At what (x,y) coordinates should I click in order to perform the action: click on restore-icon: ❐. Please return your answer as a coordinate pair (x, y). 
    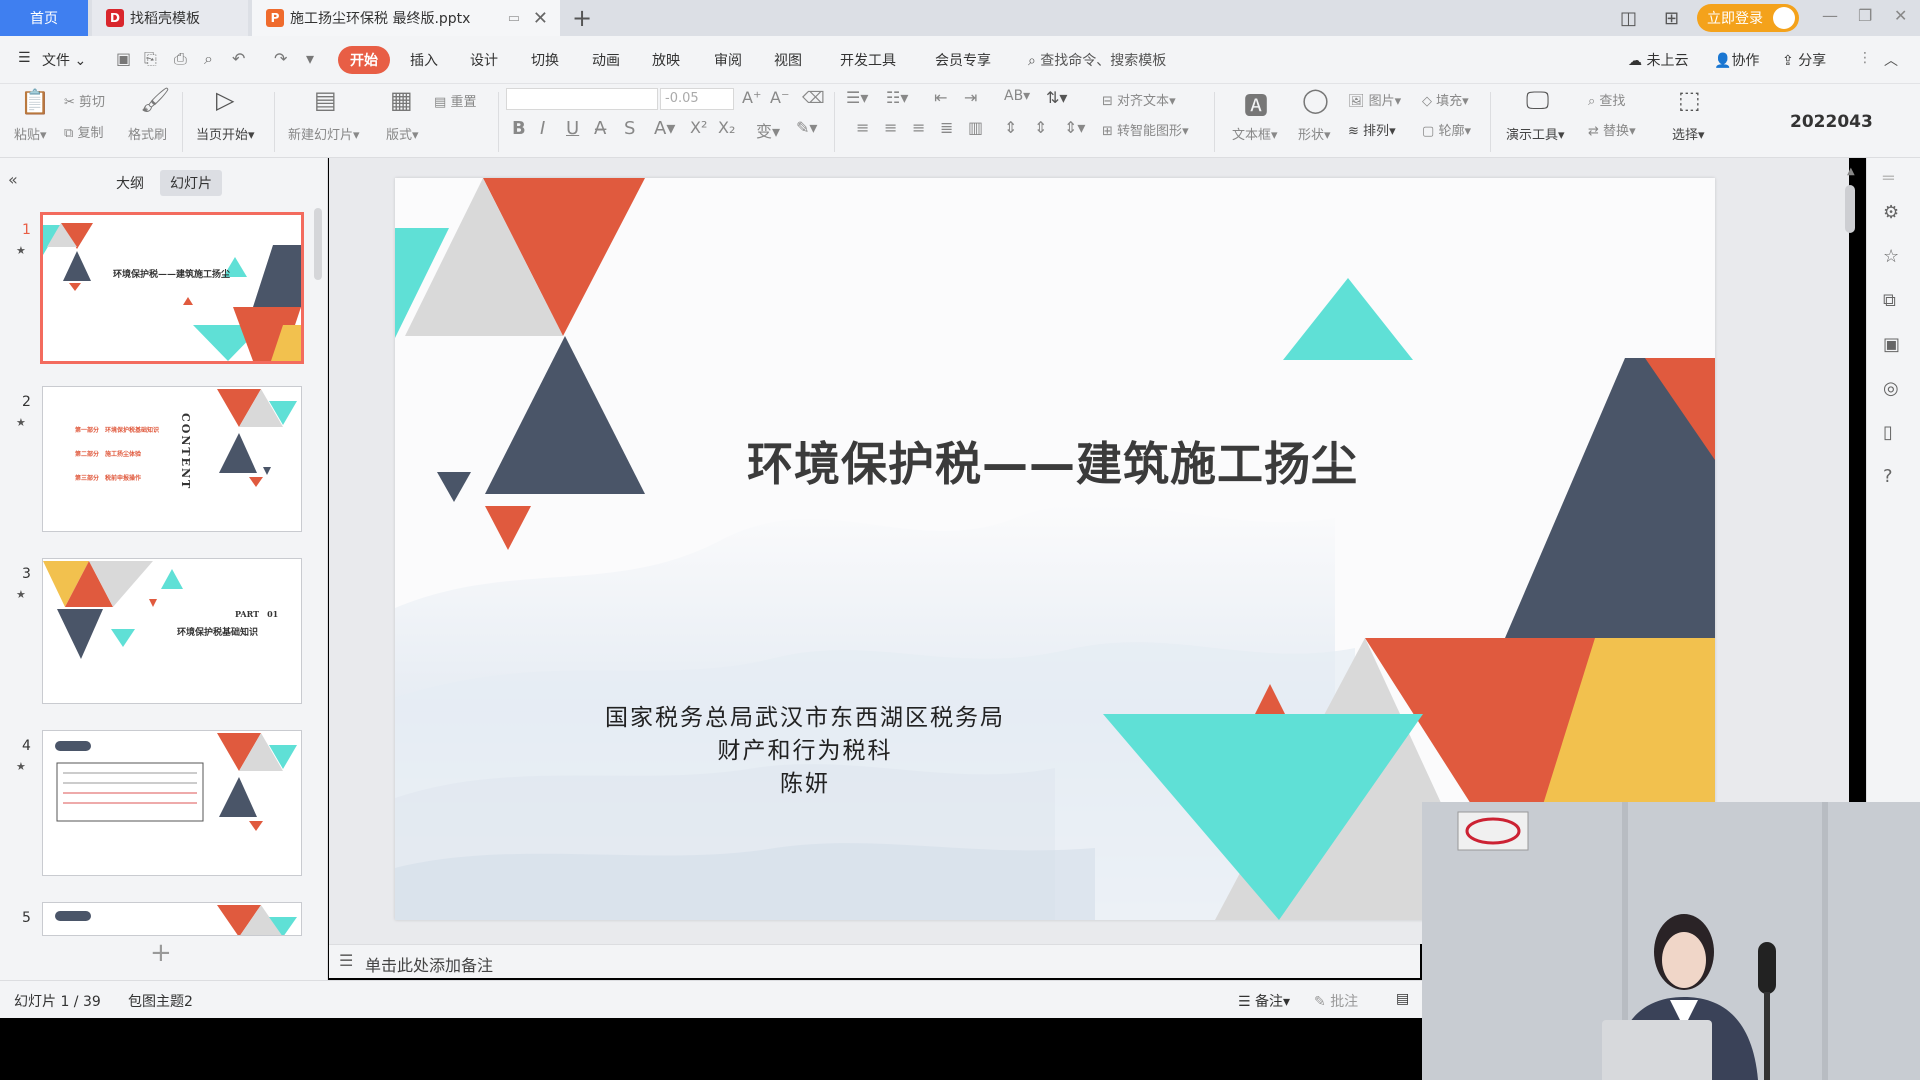
    Looking at the image, I should click on (1865, 15).